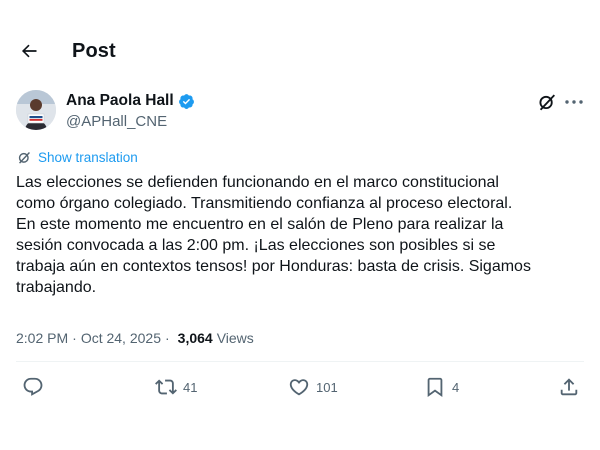 The image size is (600, 450). Describe the element at coordinates (300, 52) in the screenshot. I see `post-header: Post` at that location.